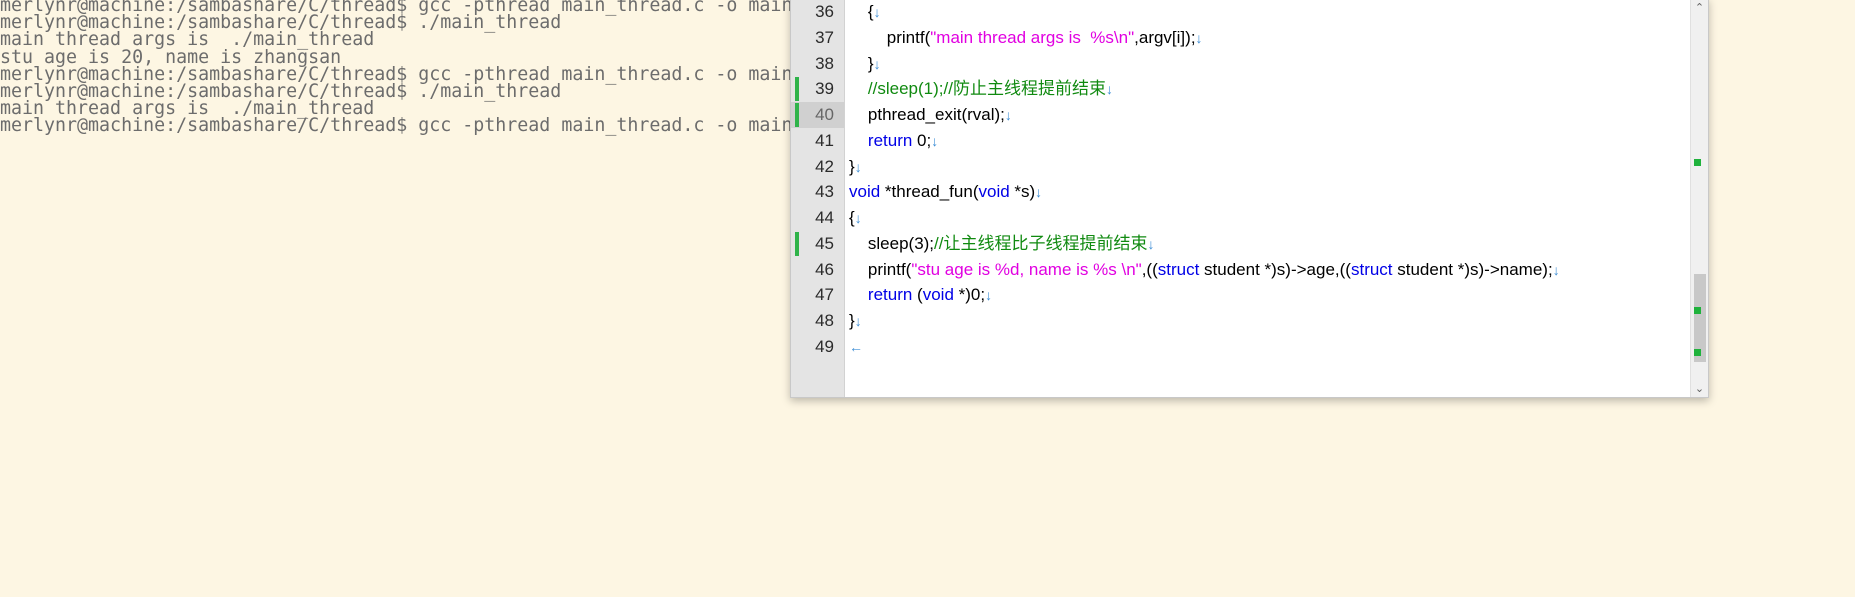 This screenshot has width=1855, height=597. Describe the element at coordinates (1275, 269) in the screenshot. I see `code-text: student *)s)->age,((` at that location.